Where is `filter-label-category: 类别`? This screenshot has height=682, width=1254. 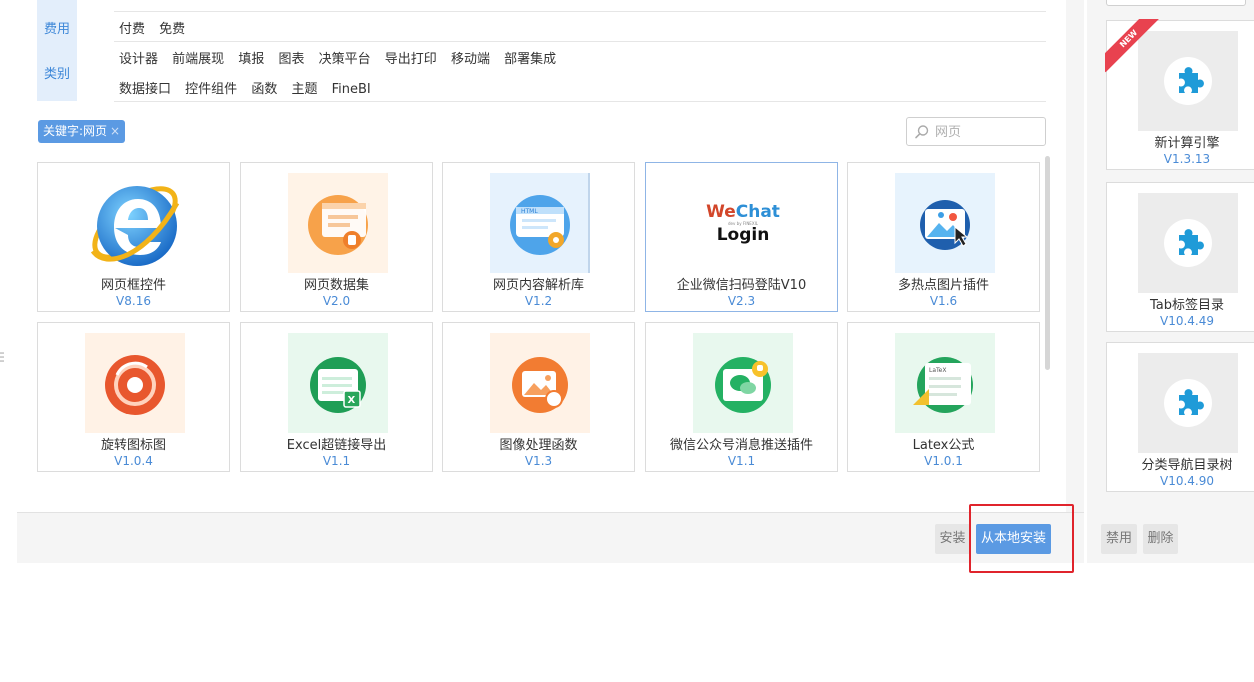 filter-label-category: 类别 is located at coordinates (56, 74).